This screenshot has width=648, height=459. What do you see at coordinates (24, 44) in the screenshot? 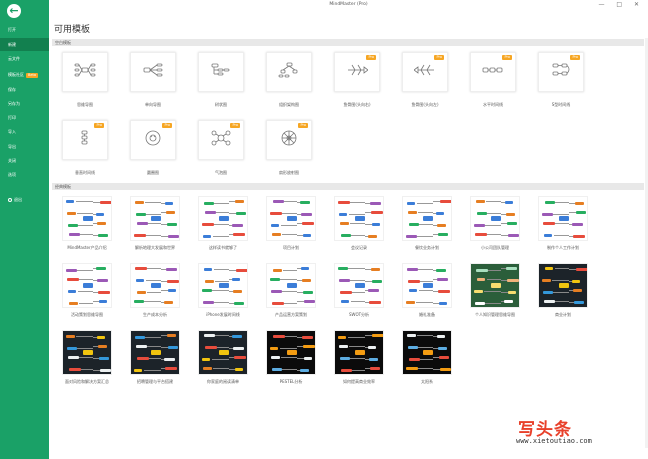
I see `sidebar-item-1: 新建` at bounding box center [24, 44].